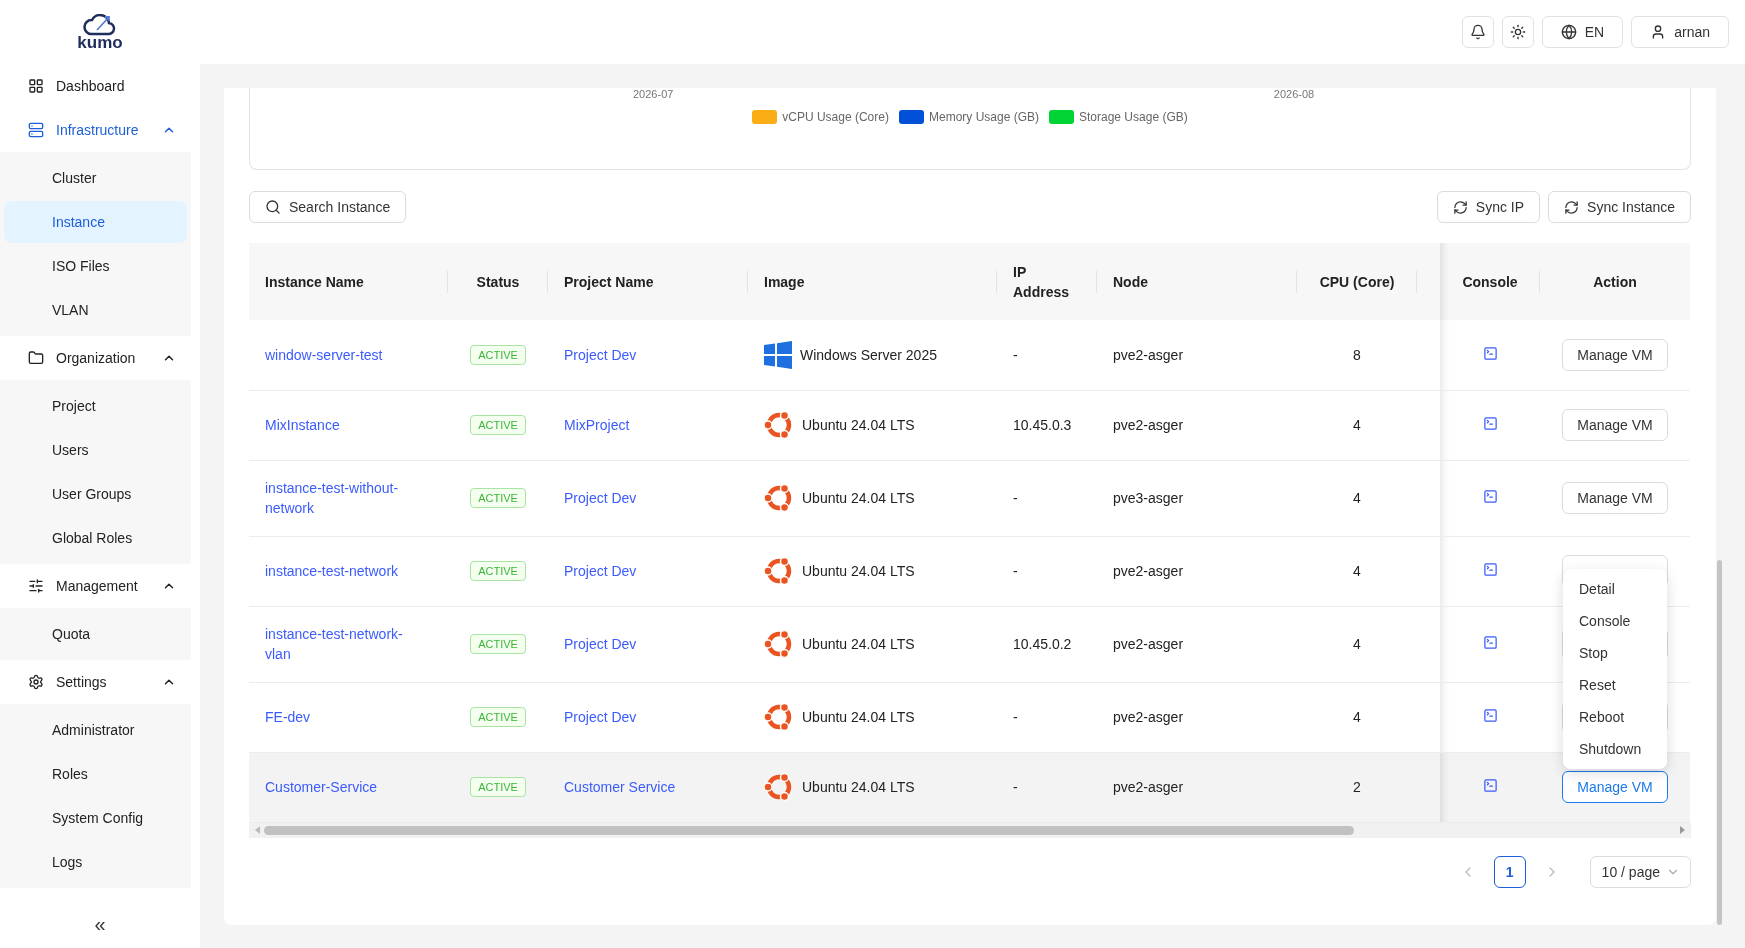  What do you see at coordinates (983, 117) in the screenshot?
I see `legend-label: Memory Usage (GB)` at bounding box center [983, 117].